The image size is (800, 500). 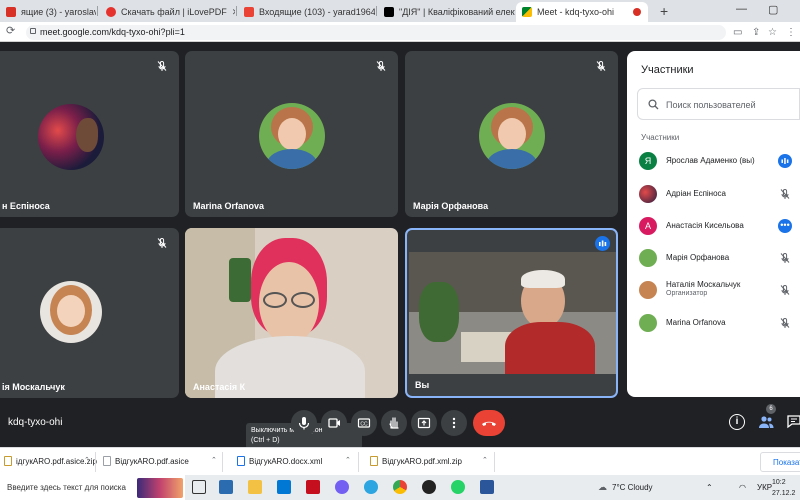 What do you see at coordinates (719, 291) in the screenshot?
I see `participant-row: Наталія Москальчук Организатор` at bounding box center [719, 291].